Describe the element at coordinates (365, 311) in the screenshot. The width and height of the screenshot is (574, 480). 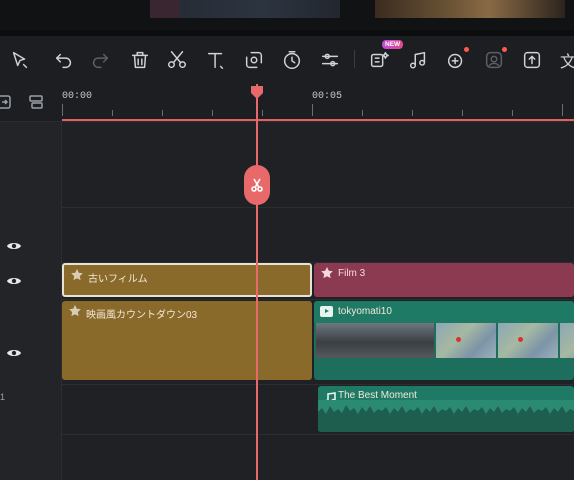
I see `clip-label: tokyomati10` at that location.